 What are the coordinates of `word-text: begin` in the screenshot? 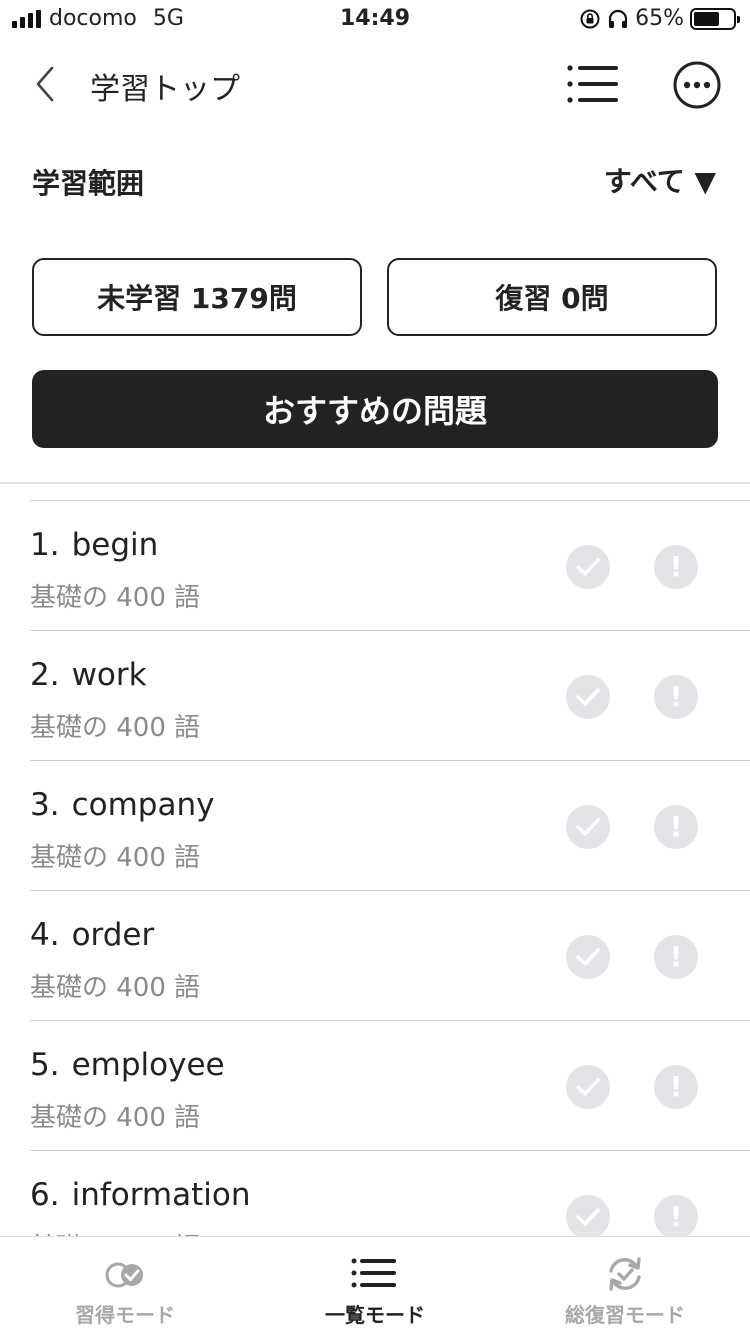 It's located at (115, 545).